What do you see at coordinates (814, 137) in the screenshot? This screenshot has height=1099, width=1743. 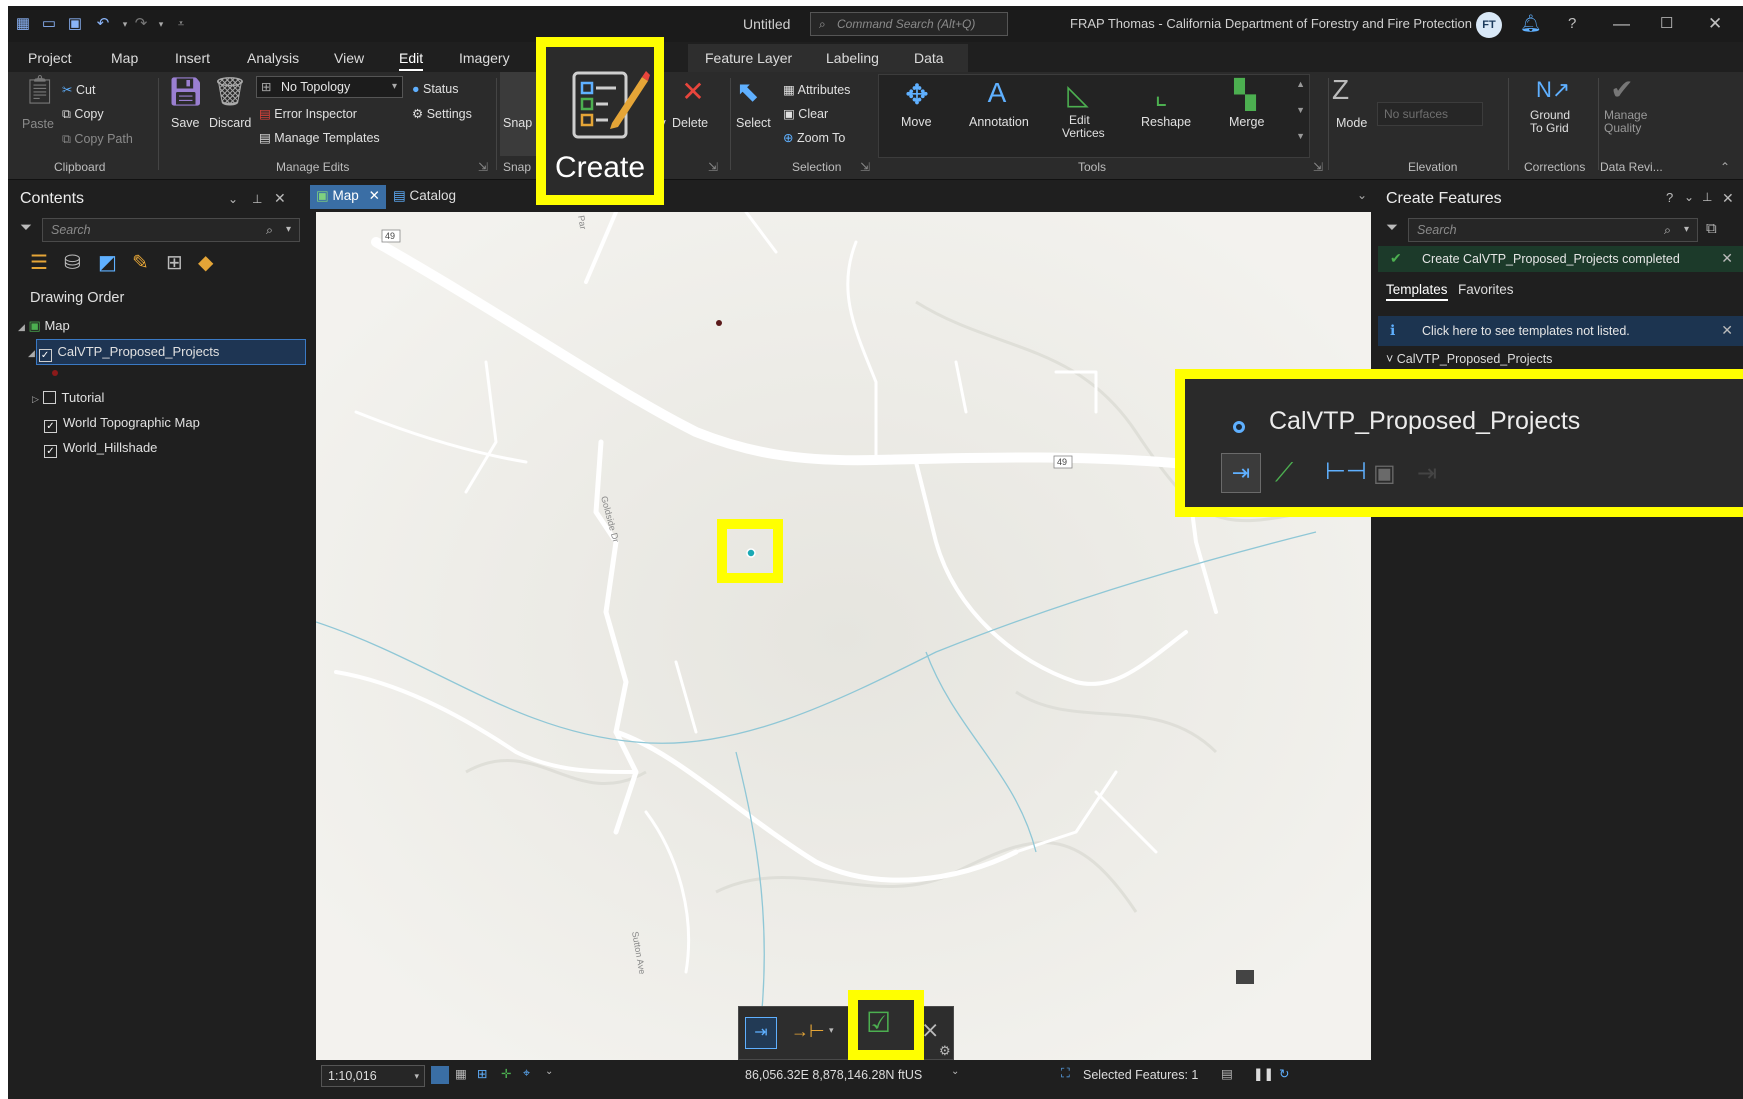 I see `zoom-to-button: ⊕ Zoom To` at bounding box center [814, 137].